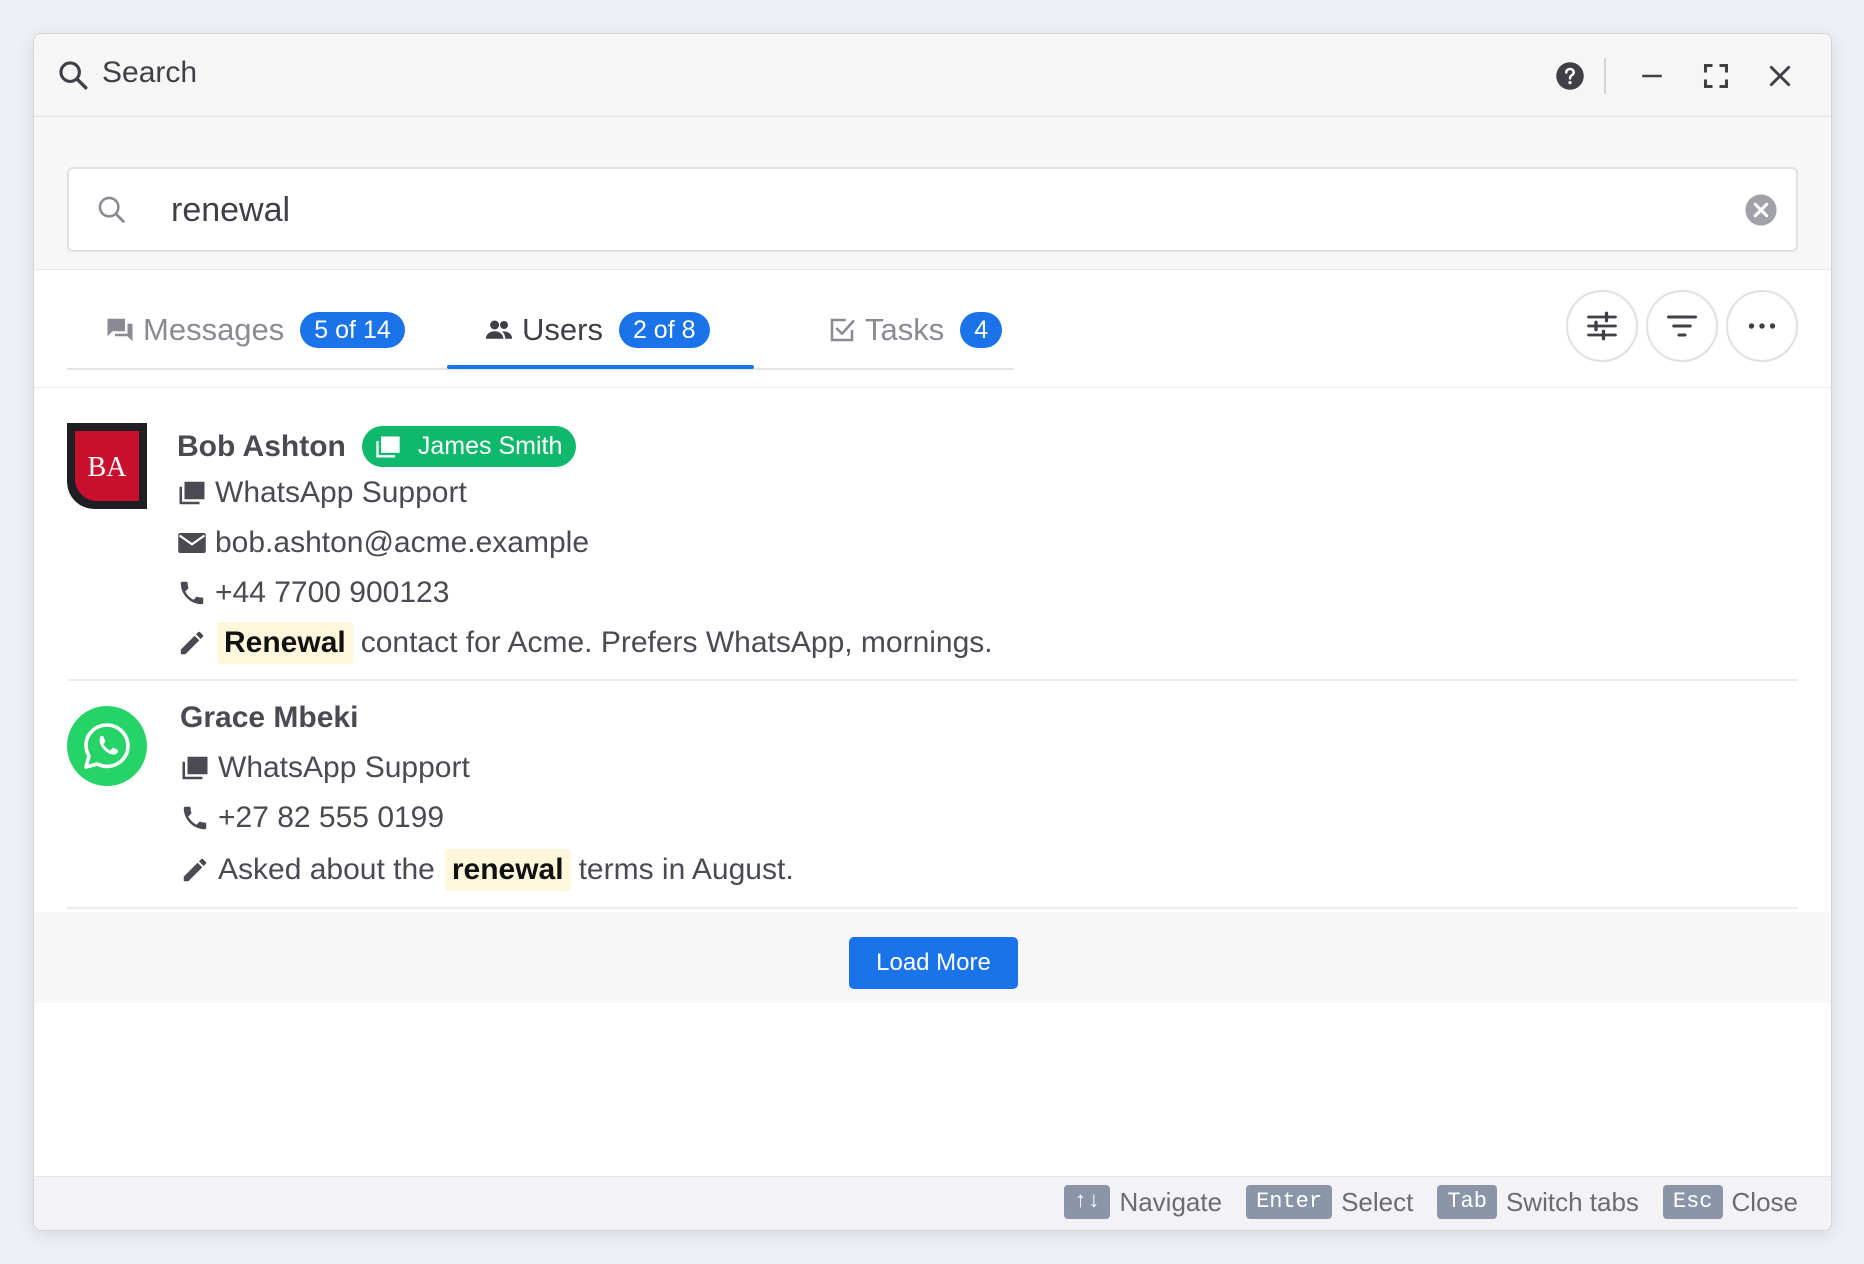 This screenshot has height=1264, width=1864. I want to click on help-button, so click(1570, 76).